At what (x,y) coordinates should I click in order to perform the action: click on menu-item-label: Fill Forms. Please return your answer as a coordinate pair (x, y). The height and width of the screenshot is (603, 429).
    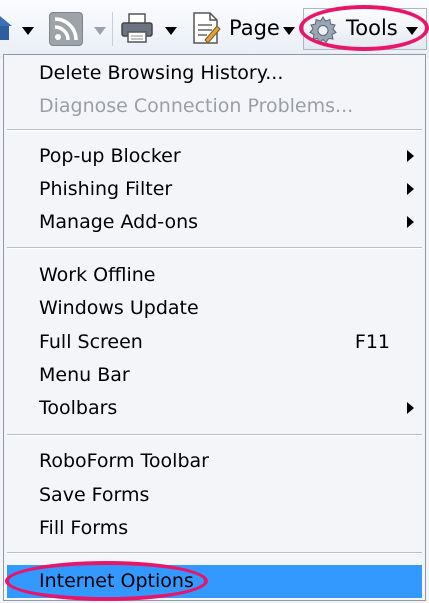
    Looking at the image, I should click on (84, 528).